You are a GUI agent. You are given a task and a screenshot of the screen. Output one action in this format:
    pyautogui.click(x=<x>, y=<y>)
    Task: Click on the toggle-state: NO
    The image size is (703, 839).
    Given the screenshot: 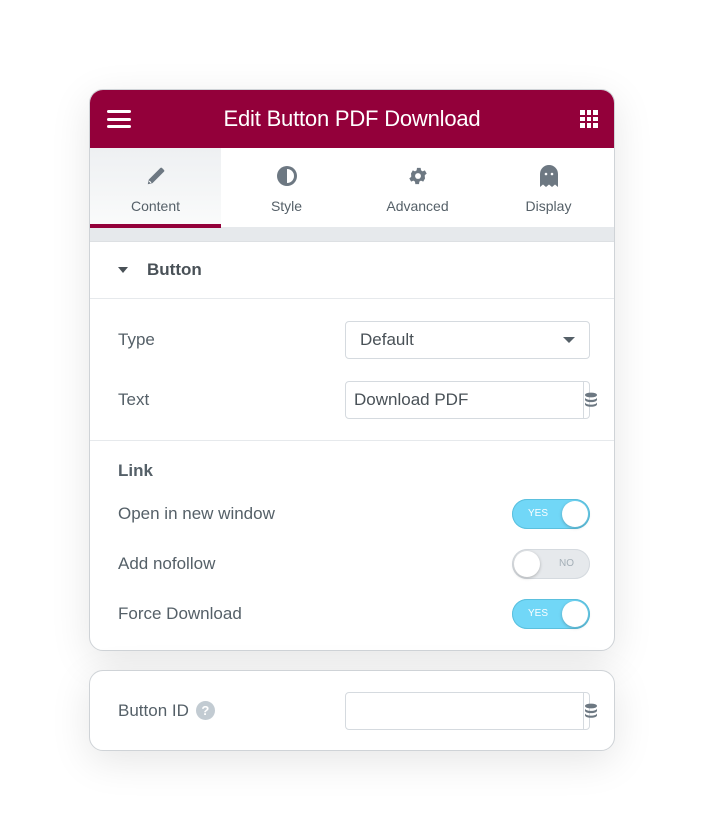 What is the action you would take?
    pyautogui.click(x=566, y=563)
    